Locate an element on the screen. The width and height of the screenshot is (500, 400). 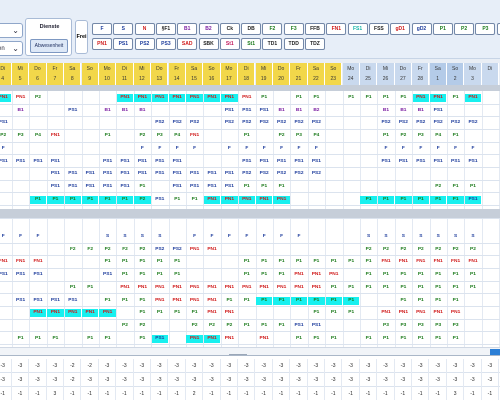
absence-button: Abwesenheit is located at coordinates (49, 46).